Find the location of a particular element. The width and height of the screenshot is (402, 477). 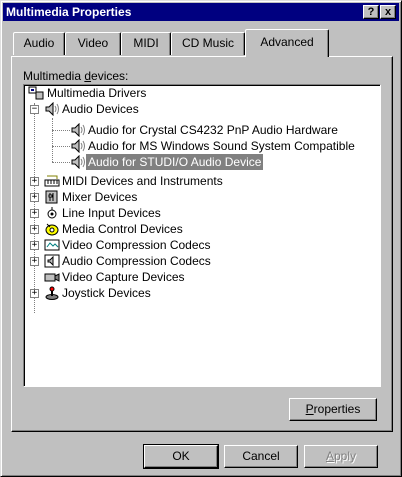

help-button: ? is located at coordinates (371, 12).